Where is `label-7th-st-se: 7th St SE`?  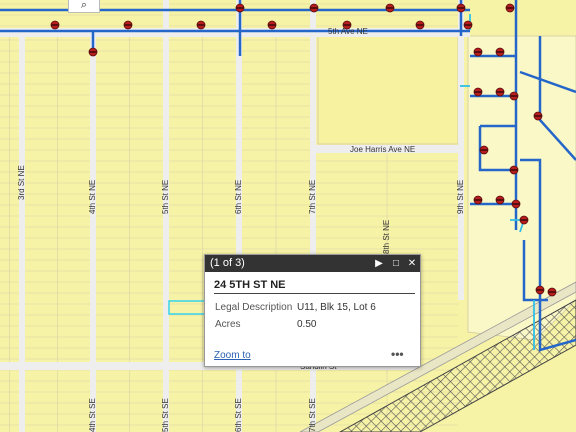 label-7th-st-se: 7th St SE is located at coordinates (312, 415).